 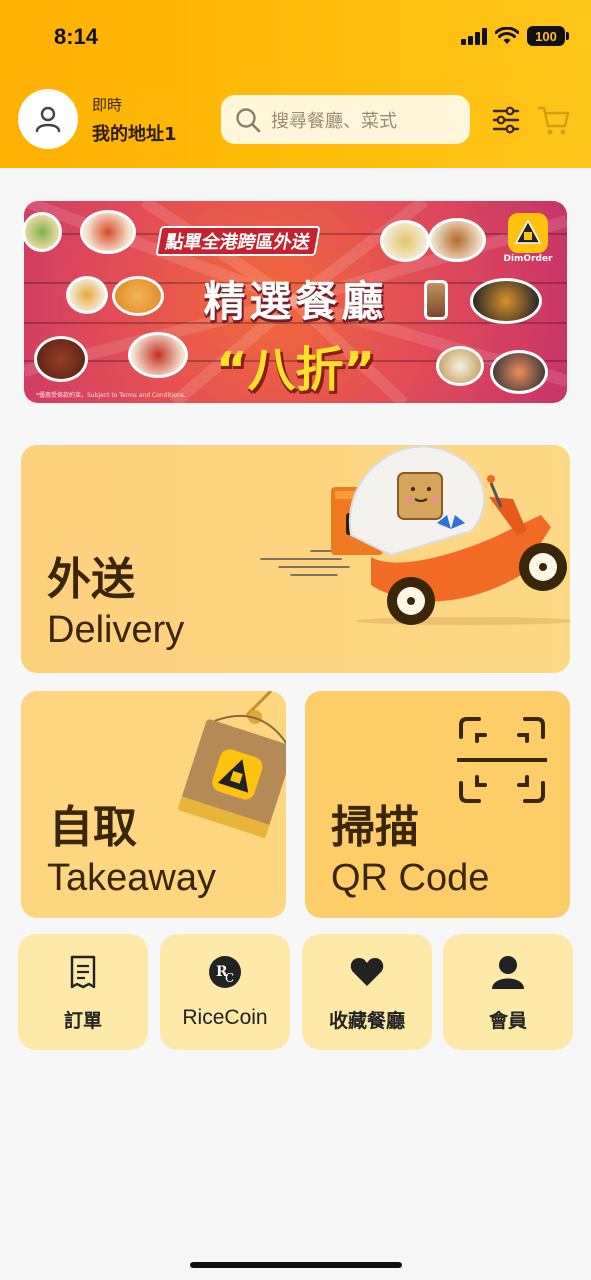 What do you see at coordinates (108, 232) in the screenshot?
I see `food-image-rice-bowl` at bounding box center [108, 232].